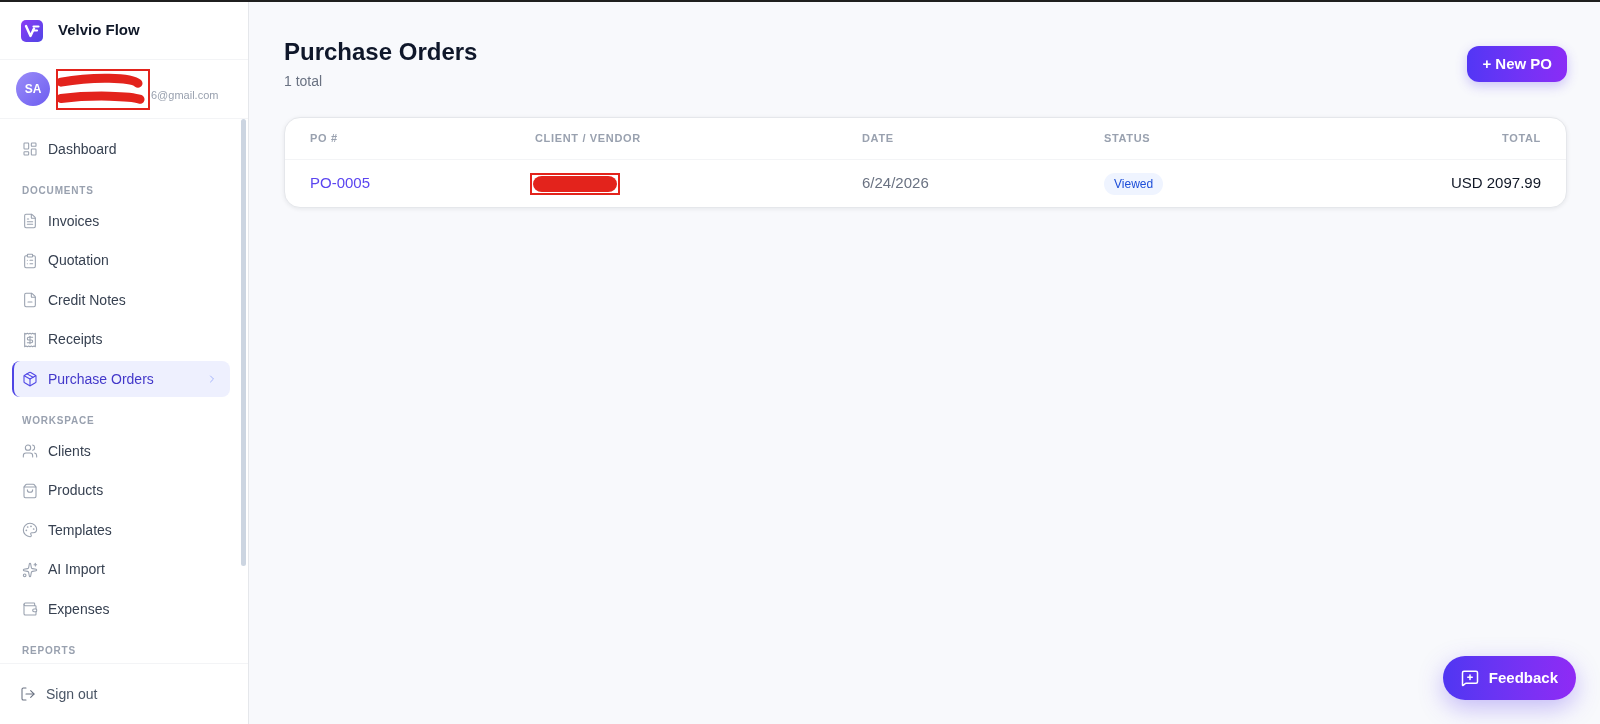 This screenshot has width=1600, height=724. What do you see at coordinates (30, 569) in the screenshot?
I see `sparkles-icon` at bounding box center [30, 569].